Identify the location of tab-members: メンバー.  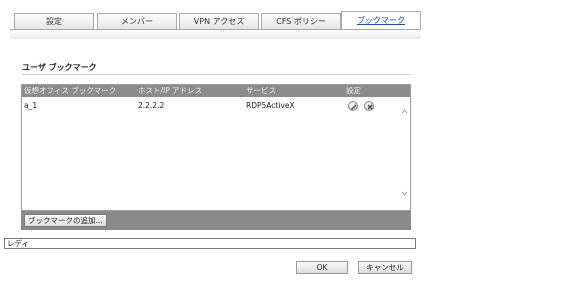
(137, 21).